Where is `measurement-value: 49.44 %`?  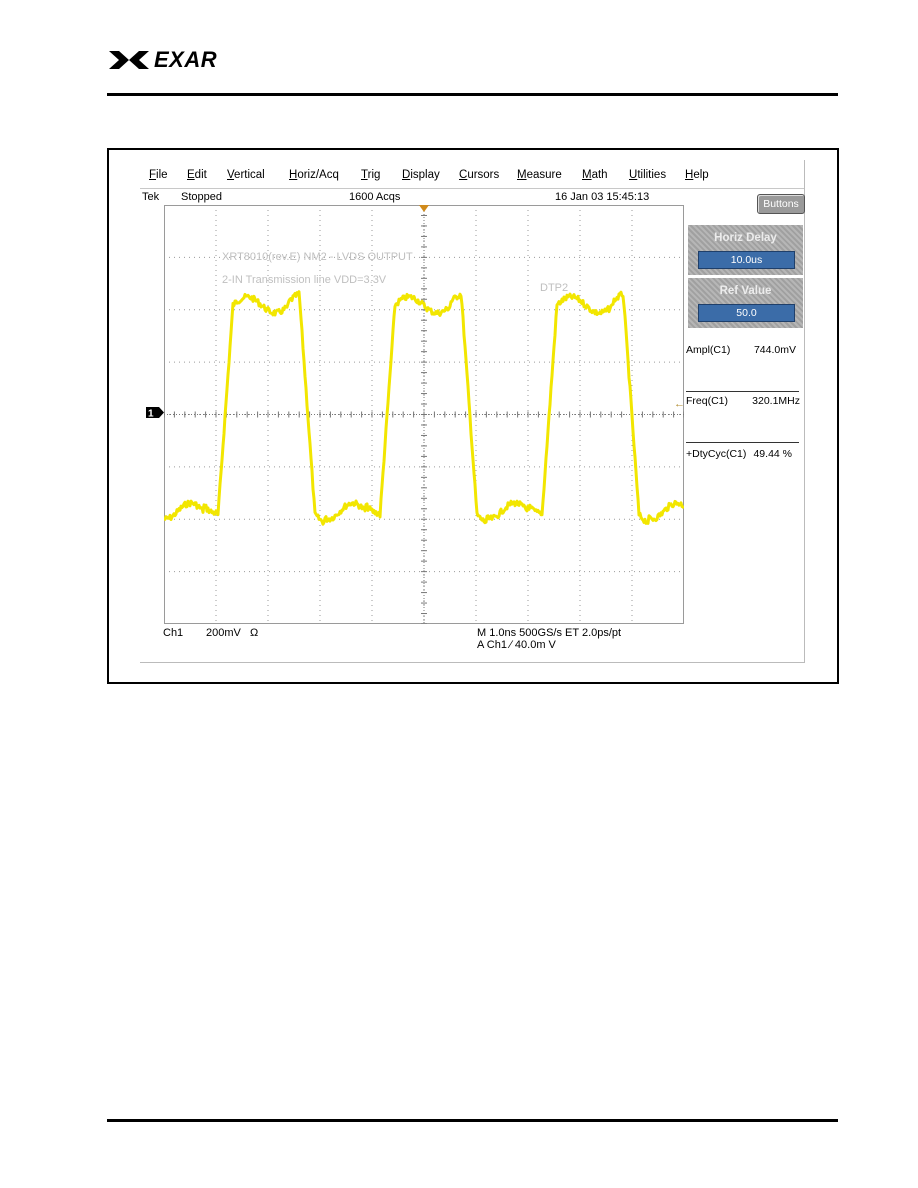 measurement-value: 49.44 % is located at coordinates (772, 454).